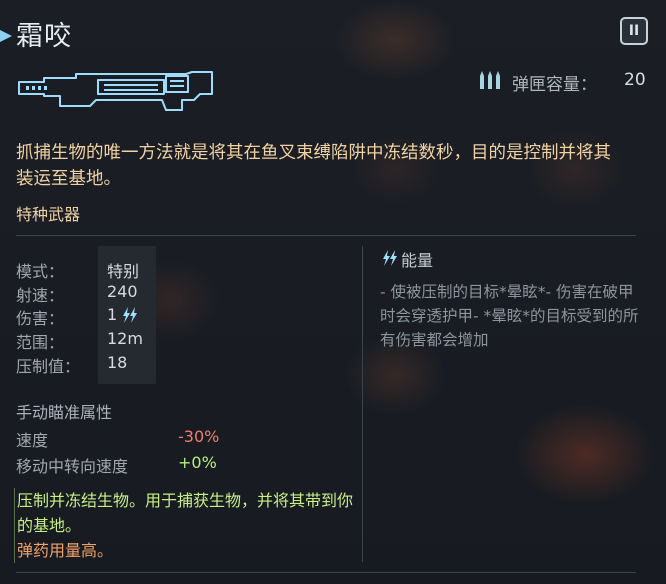 The image size is (666, 584). What do you see at coordinates (635, 80) in the screenshot?
I see `magazine-value: 20` at bounding box center [635, 80].